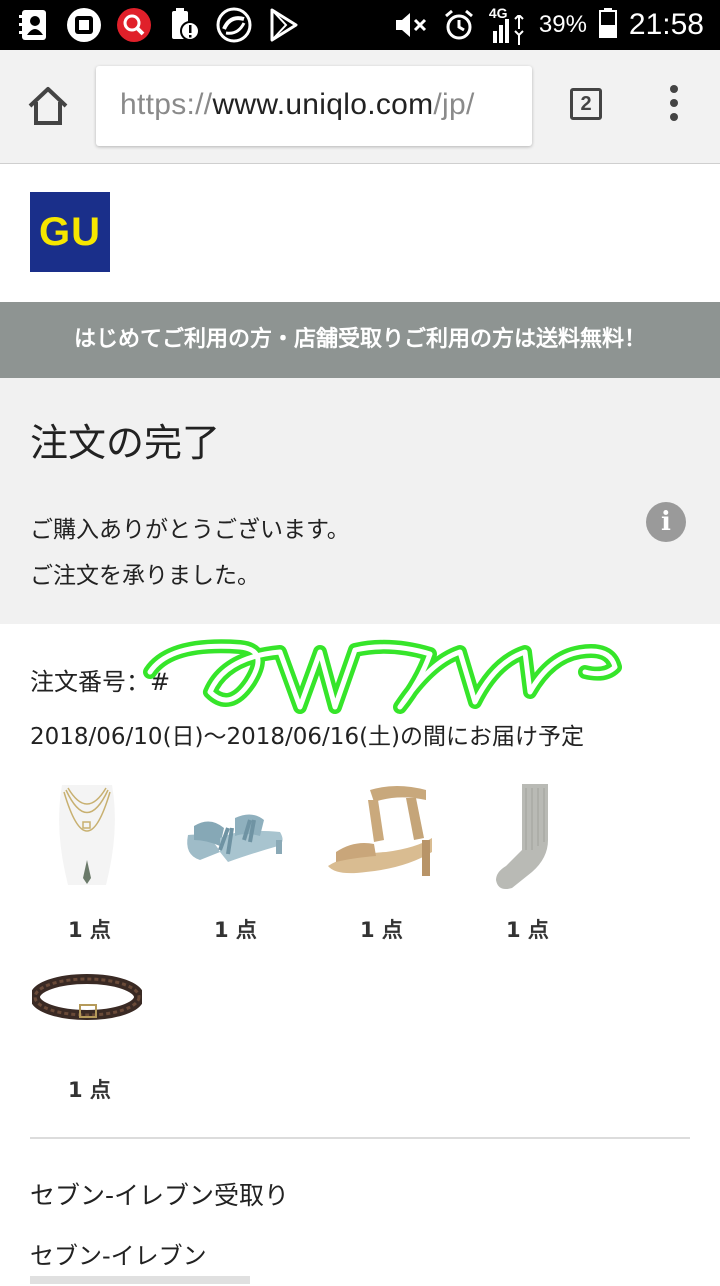 The width and height of the screenshot is (720, 1286). Describe the element at coordinates (411, 25) in the screenshot. I see `mute-icon` at that location.